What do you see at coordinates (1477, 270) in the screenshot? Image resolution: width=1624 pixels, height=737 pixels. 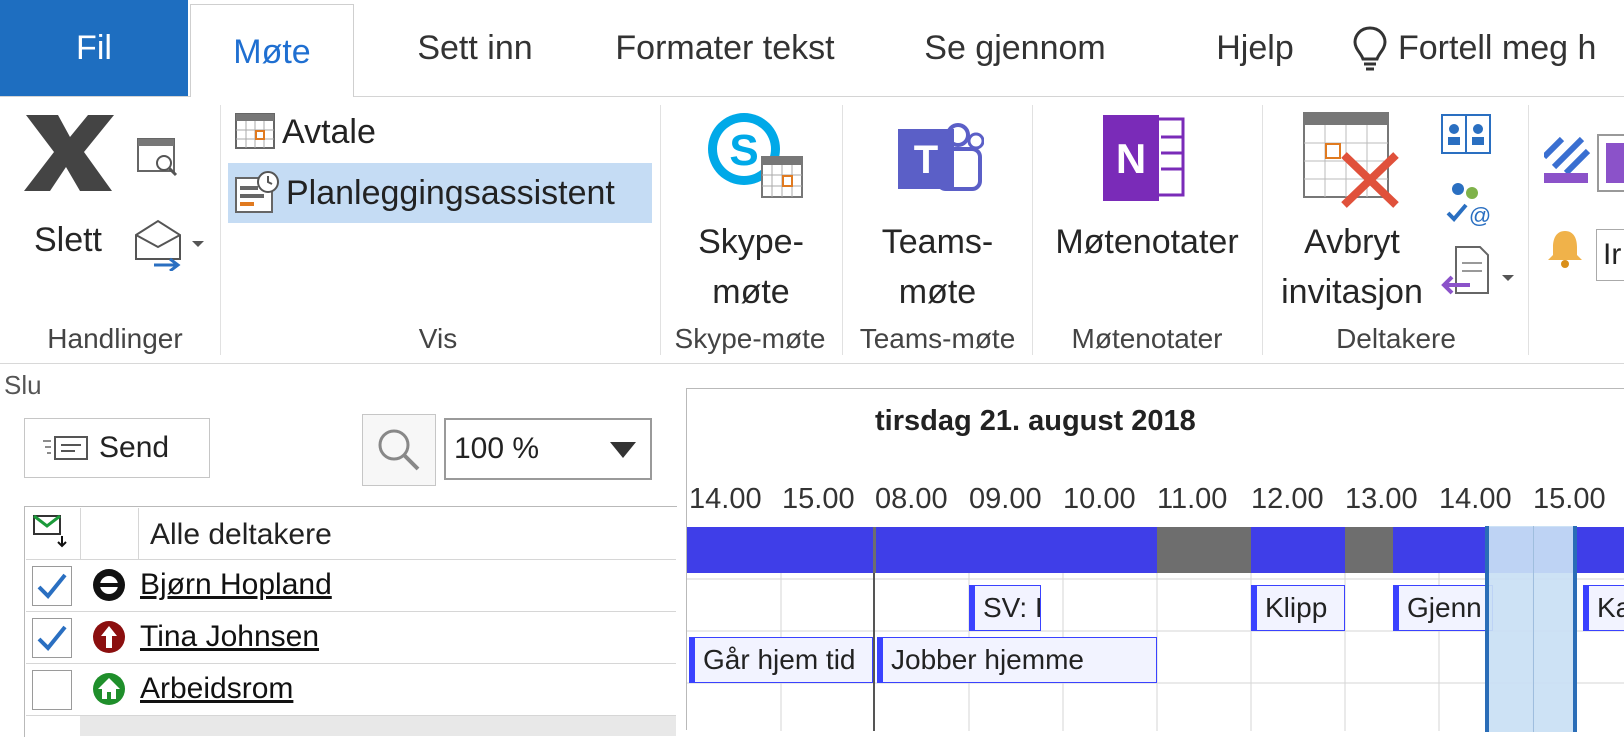 I see `response-options-icon` at bounding box center [1477, 270].